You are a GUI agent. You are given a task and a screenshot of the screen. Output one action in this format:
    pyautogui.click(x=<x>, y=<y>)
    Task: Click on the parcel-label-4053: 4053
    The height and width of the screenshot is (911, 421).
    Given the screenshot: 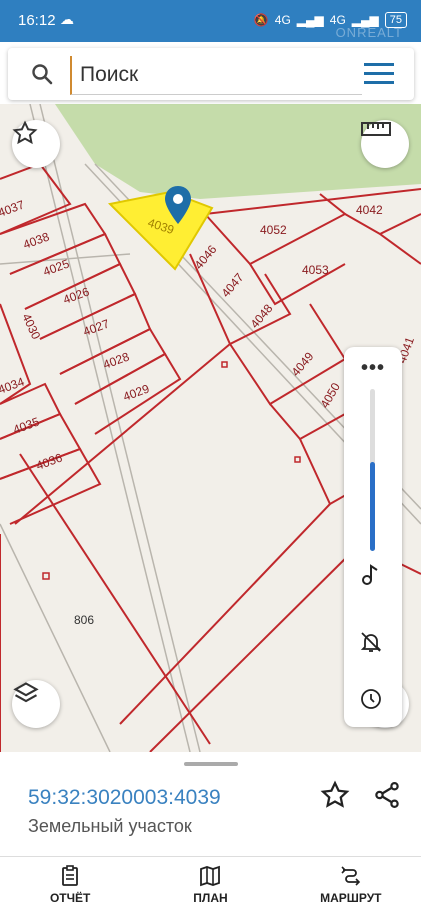 What is the action you would take?
    pyautogui.click(x=315, y=270)
    